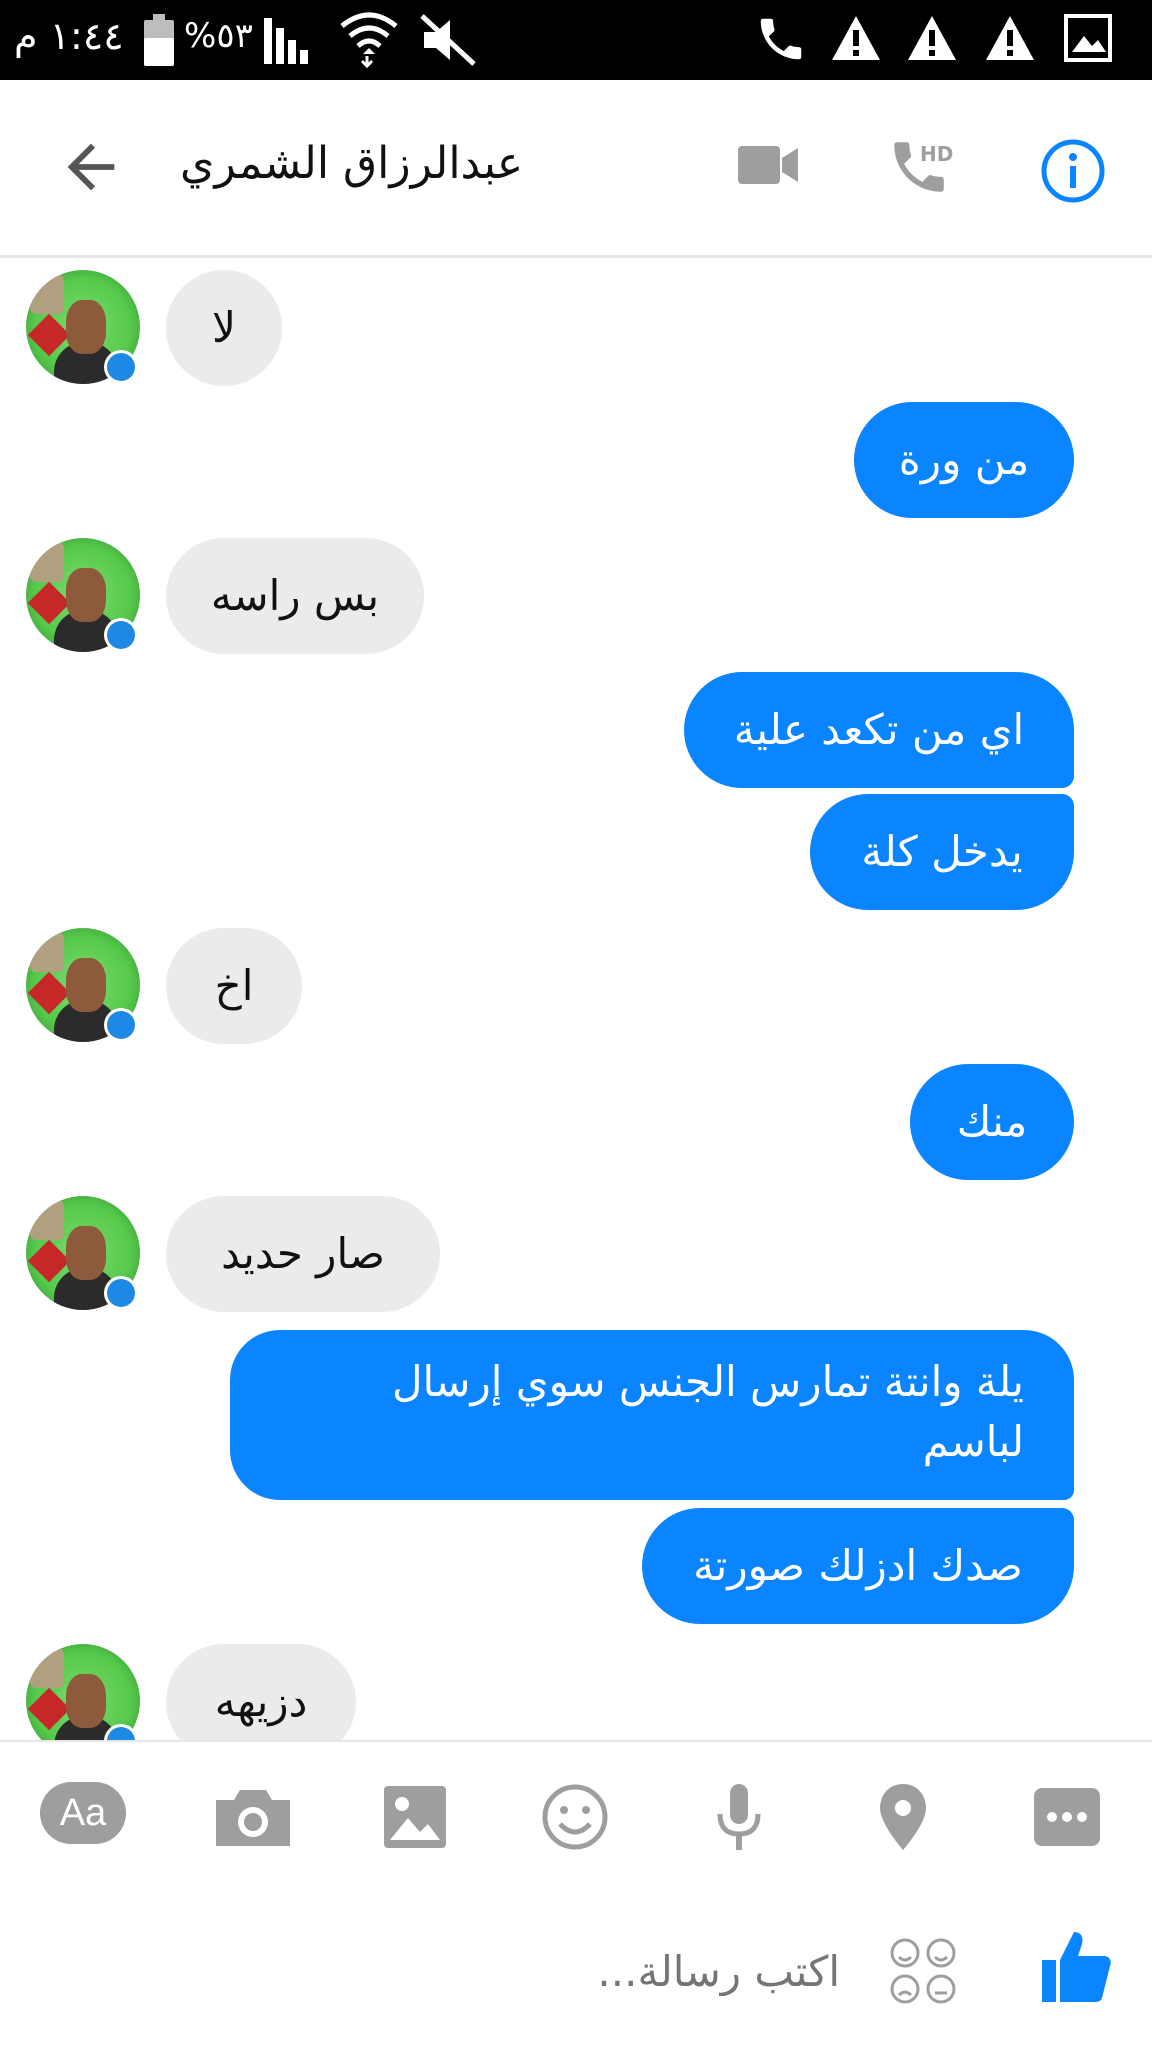  I want to click on conversation-header: عبدالرزاق الشمري HD, so click(576, 169).